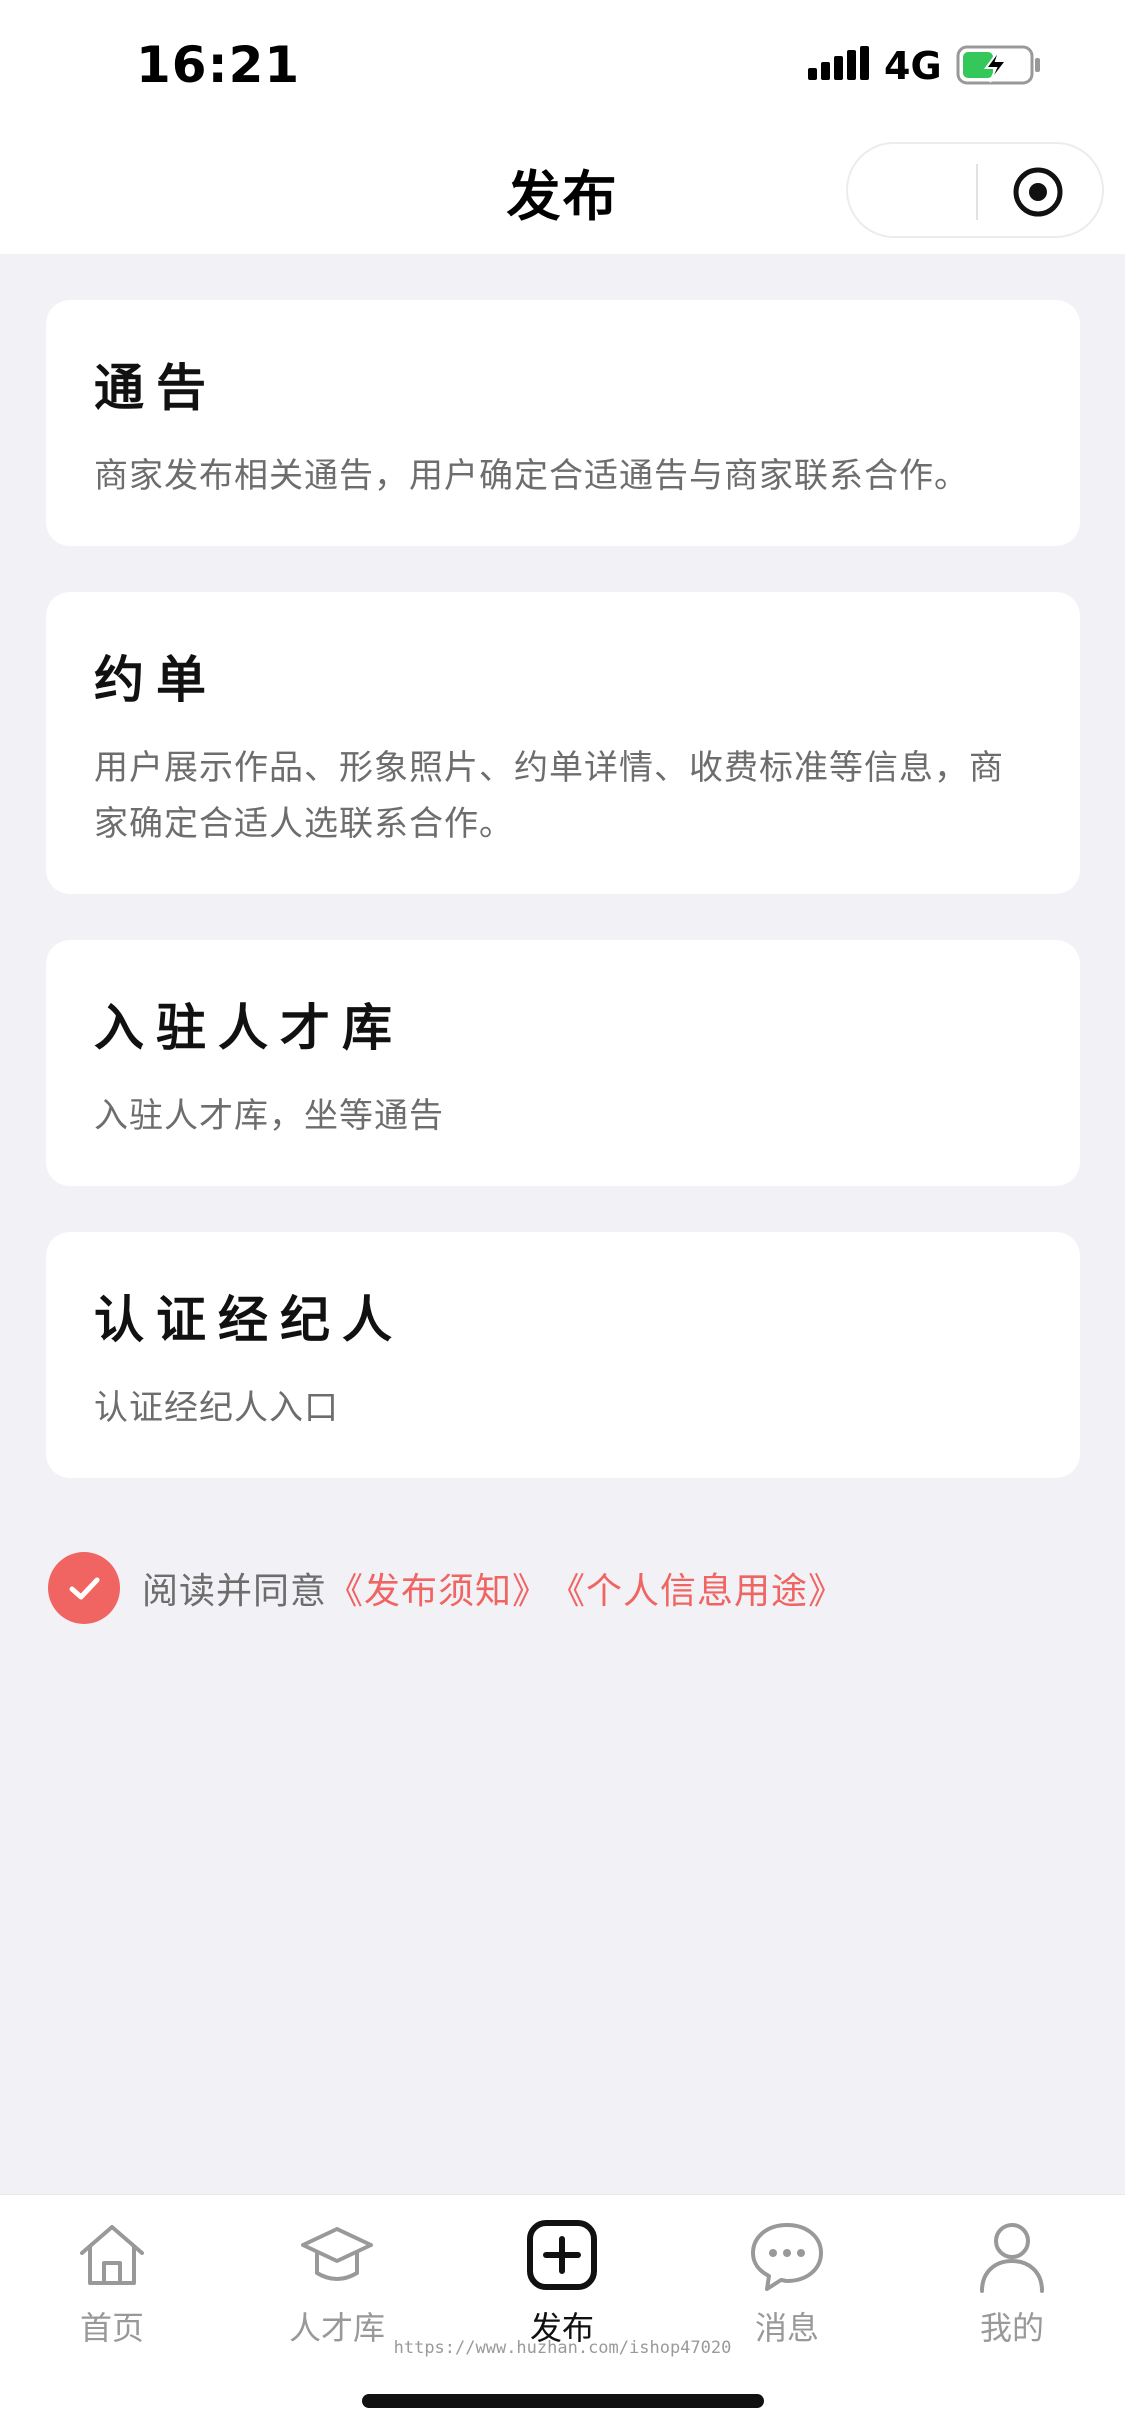 The height and width of the screenshot is (2436, 1125). I want to click on chat-bubble-icon, so click(787, 2257).